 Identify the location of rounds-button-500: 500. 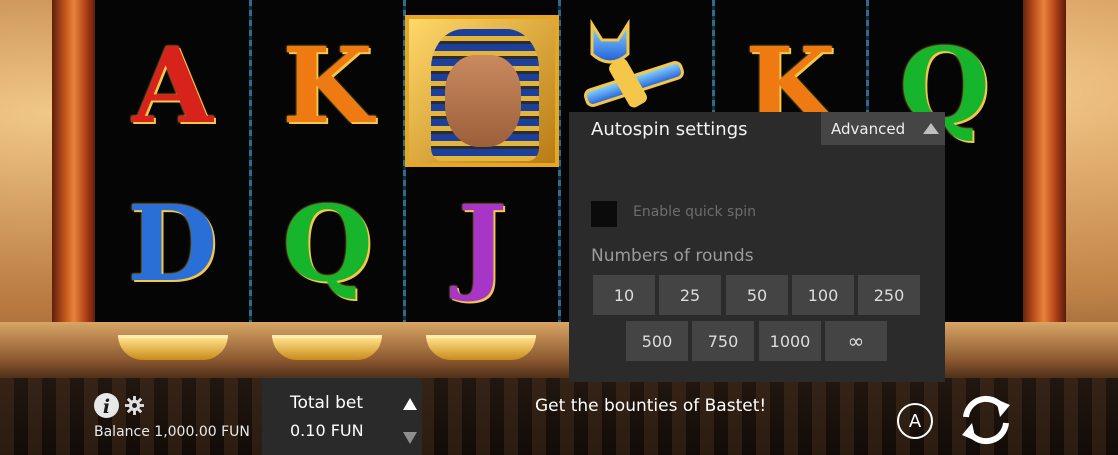
(657, 341).